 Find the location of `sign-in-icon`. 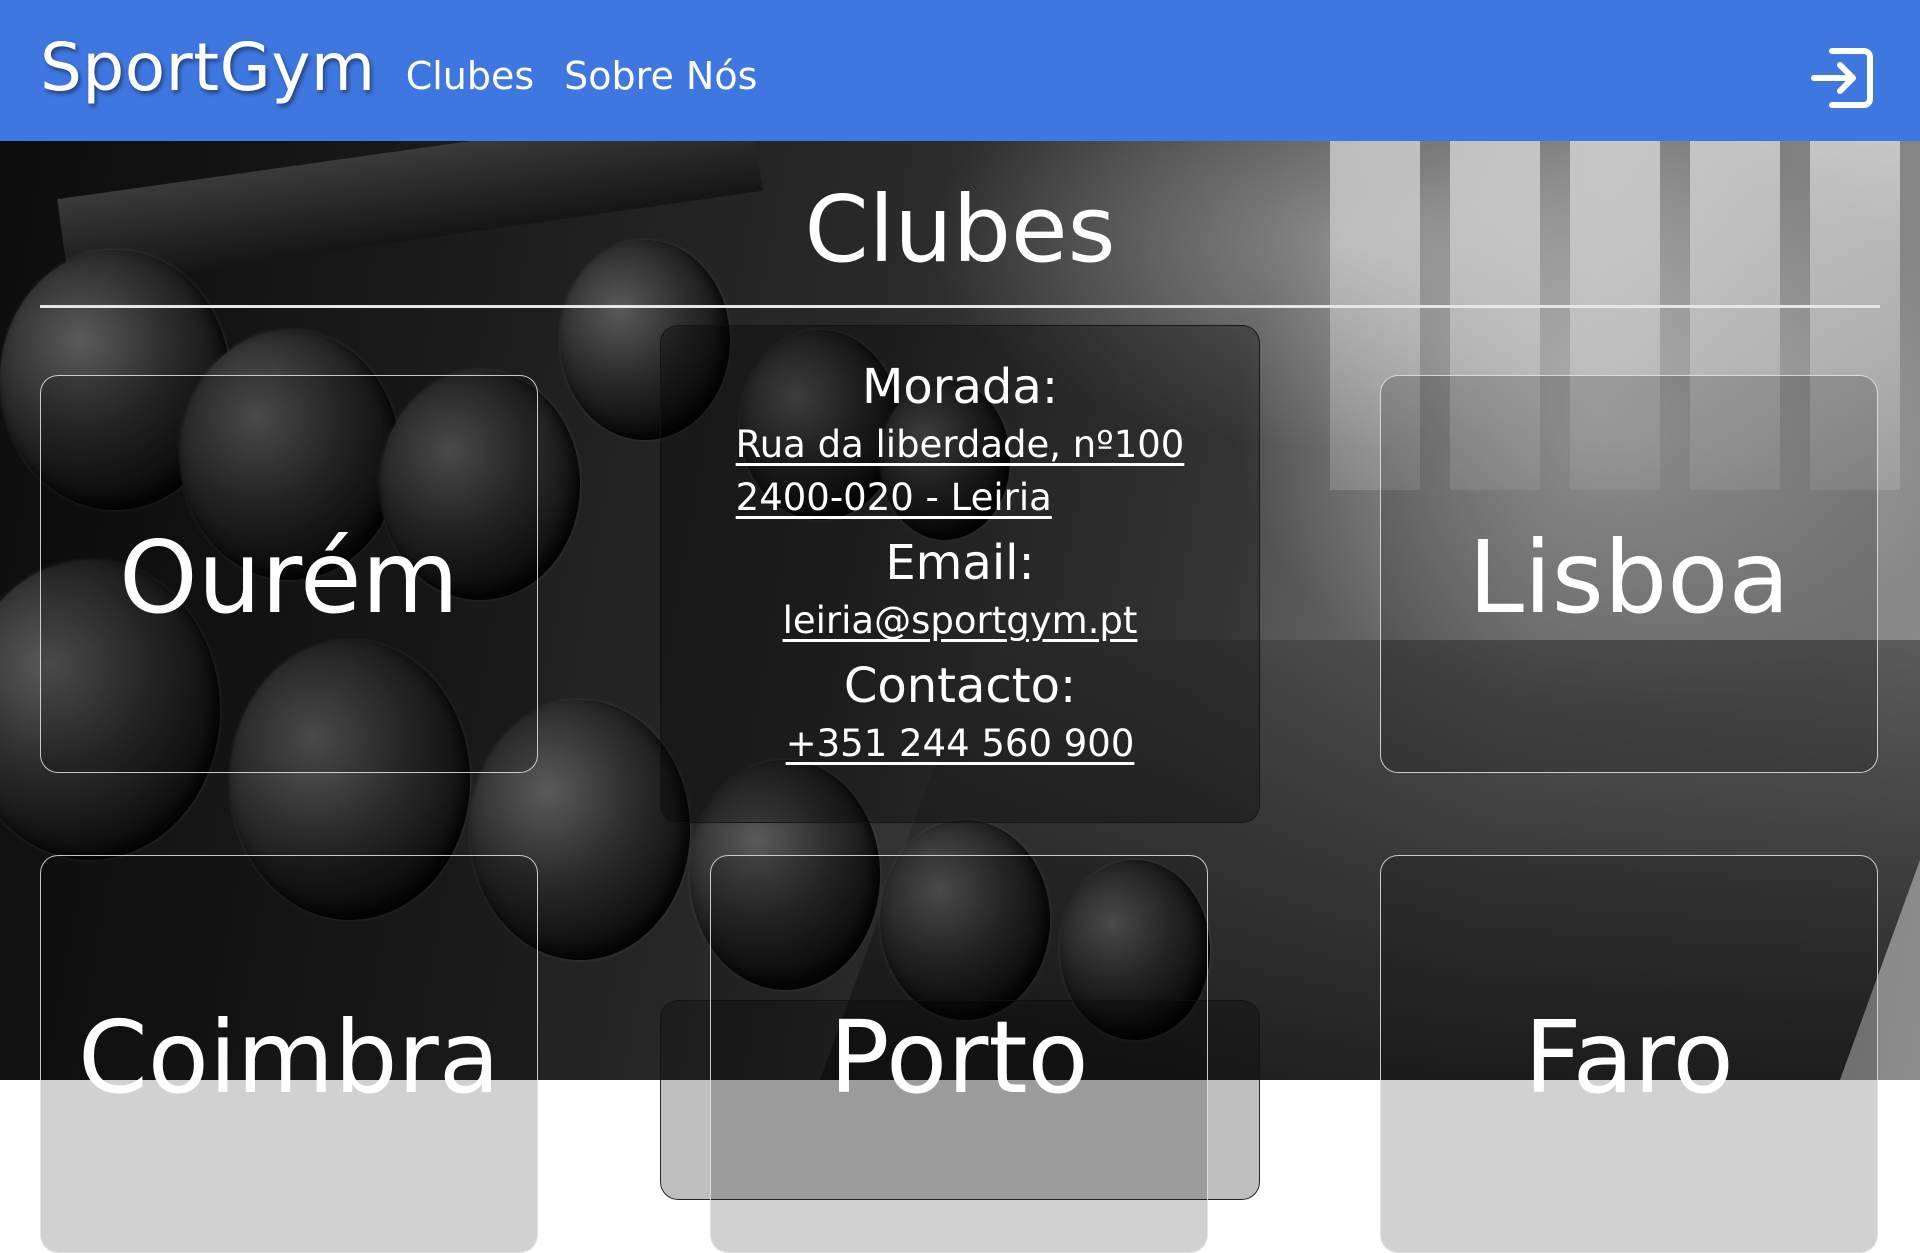

sign-in-icon is located at coordinates (1841, 78).